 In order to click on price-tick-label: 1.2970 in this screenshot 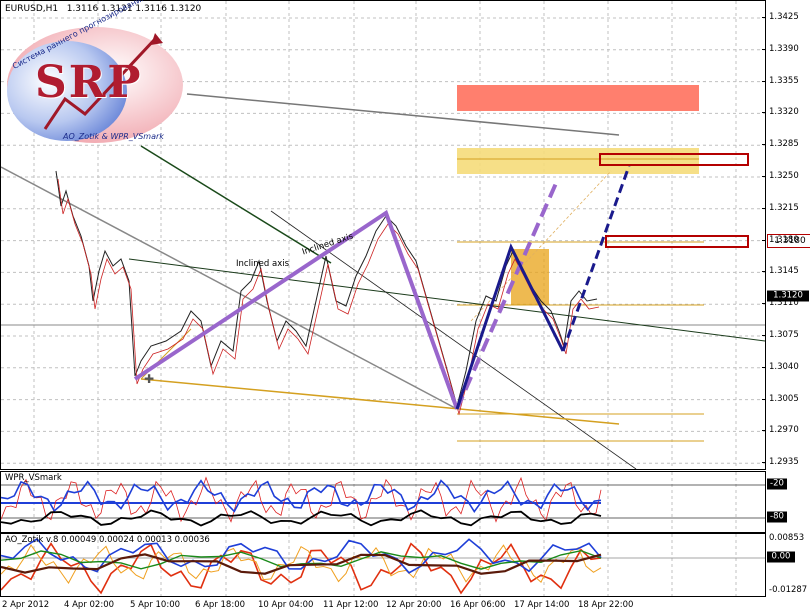, I will do `click(784, 430)`.